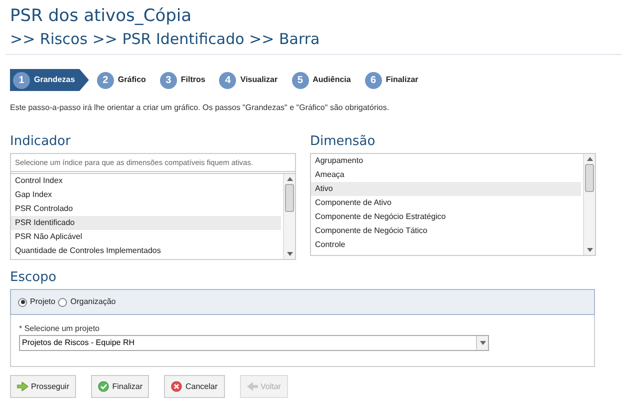 The width and height of the screenshot is (628, 410). I want to click on wizard-step: 5 Audiência, so click(324, 80).